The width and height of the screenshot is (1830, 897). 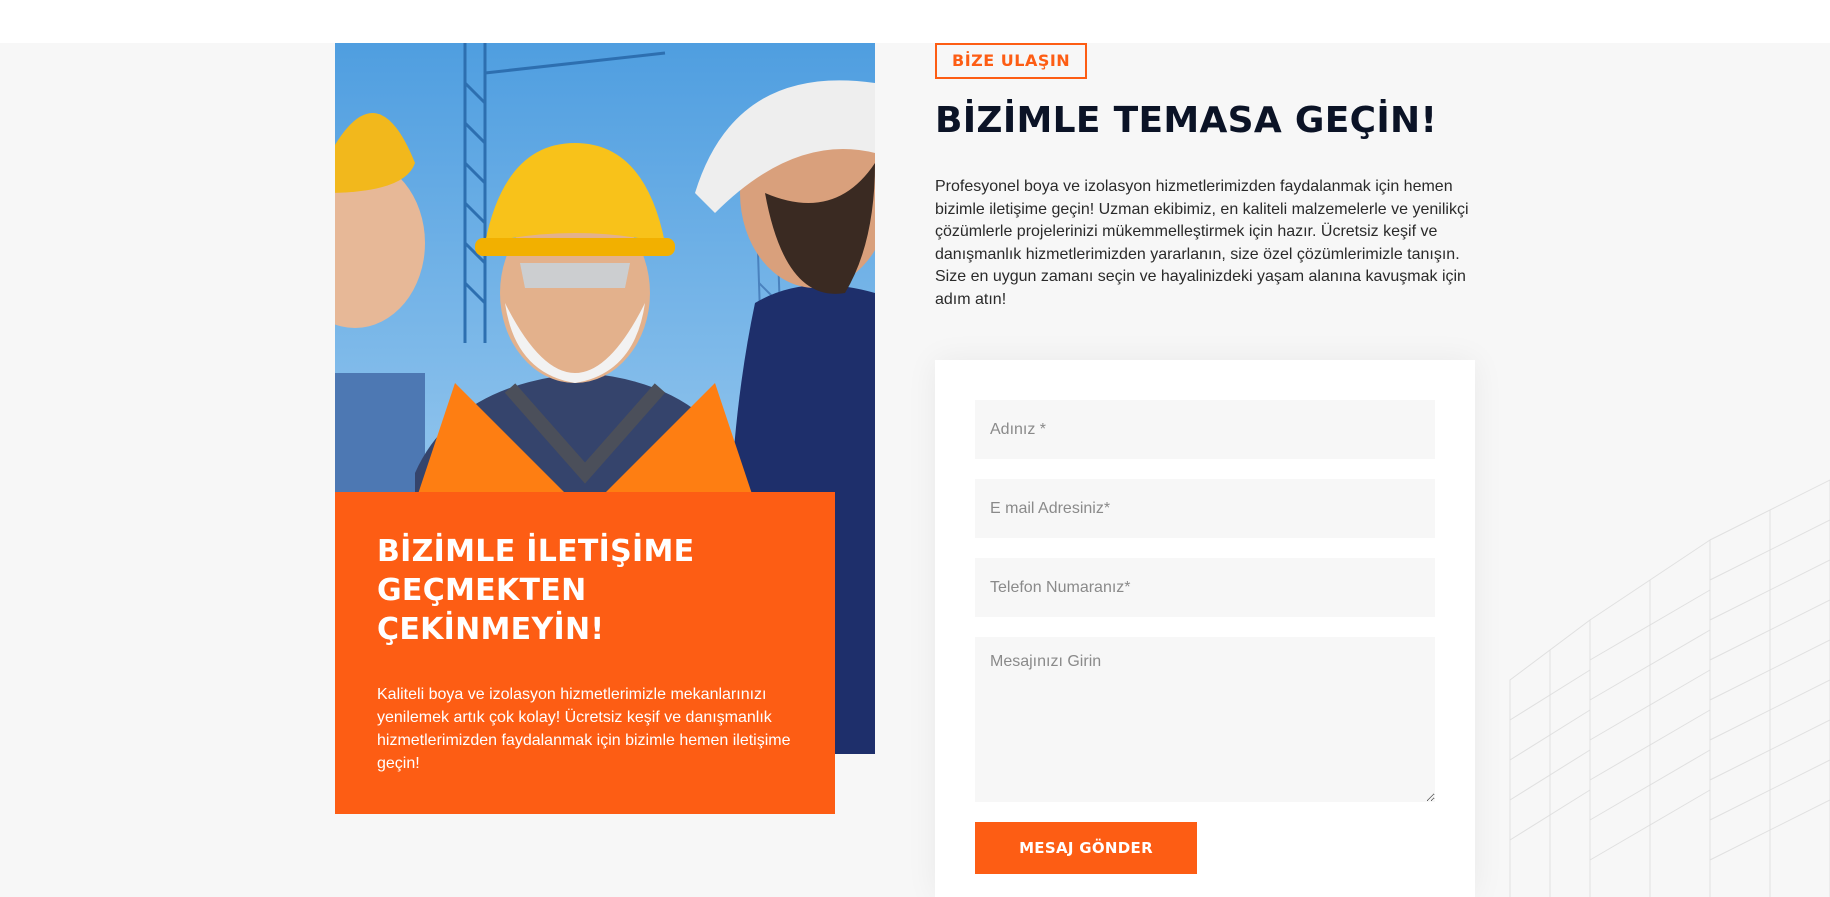 What do you see at coordinates (915, 21) in the screenshot?
I see `top-bar` at bounding box center [915, 21].